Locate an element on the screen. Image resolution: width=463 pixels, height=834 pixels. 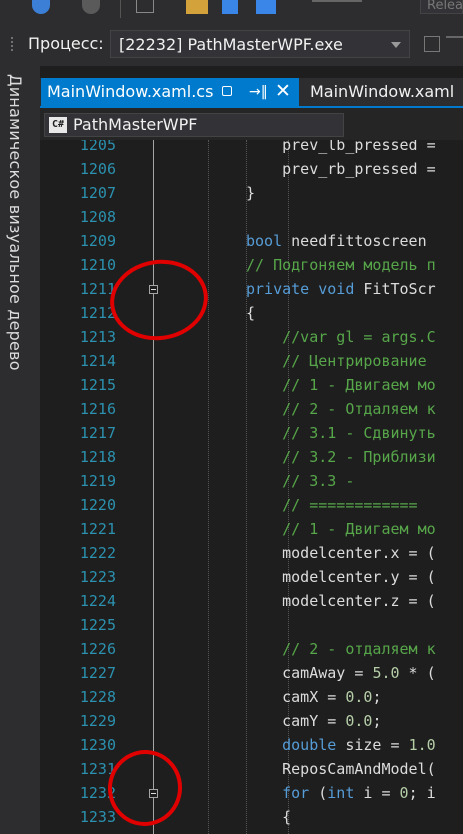
code-text: // 2 - отдаляем к is located at coordinates (341, 649).